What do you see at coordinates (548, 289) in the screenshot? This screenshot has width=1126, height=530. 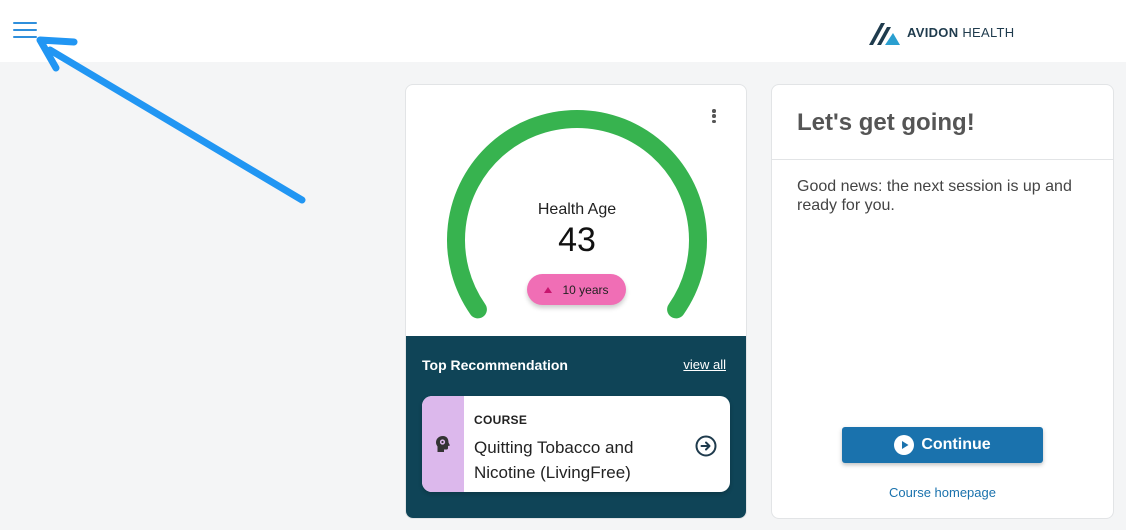 I see `triangle-up-icon` at bounding box center [548, 289].